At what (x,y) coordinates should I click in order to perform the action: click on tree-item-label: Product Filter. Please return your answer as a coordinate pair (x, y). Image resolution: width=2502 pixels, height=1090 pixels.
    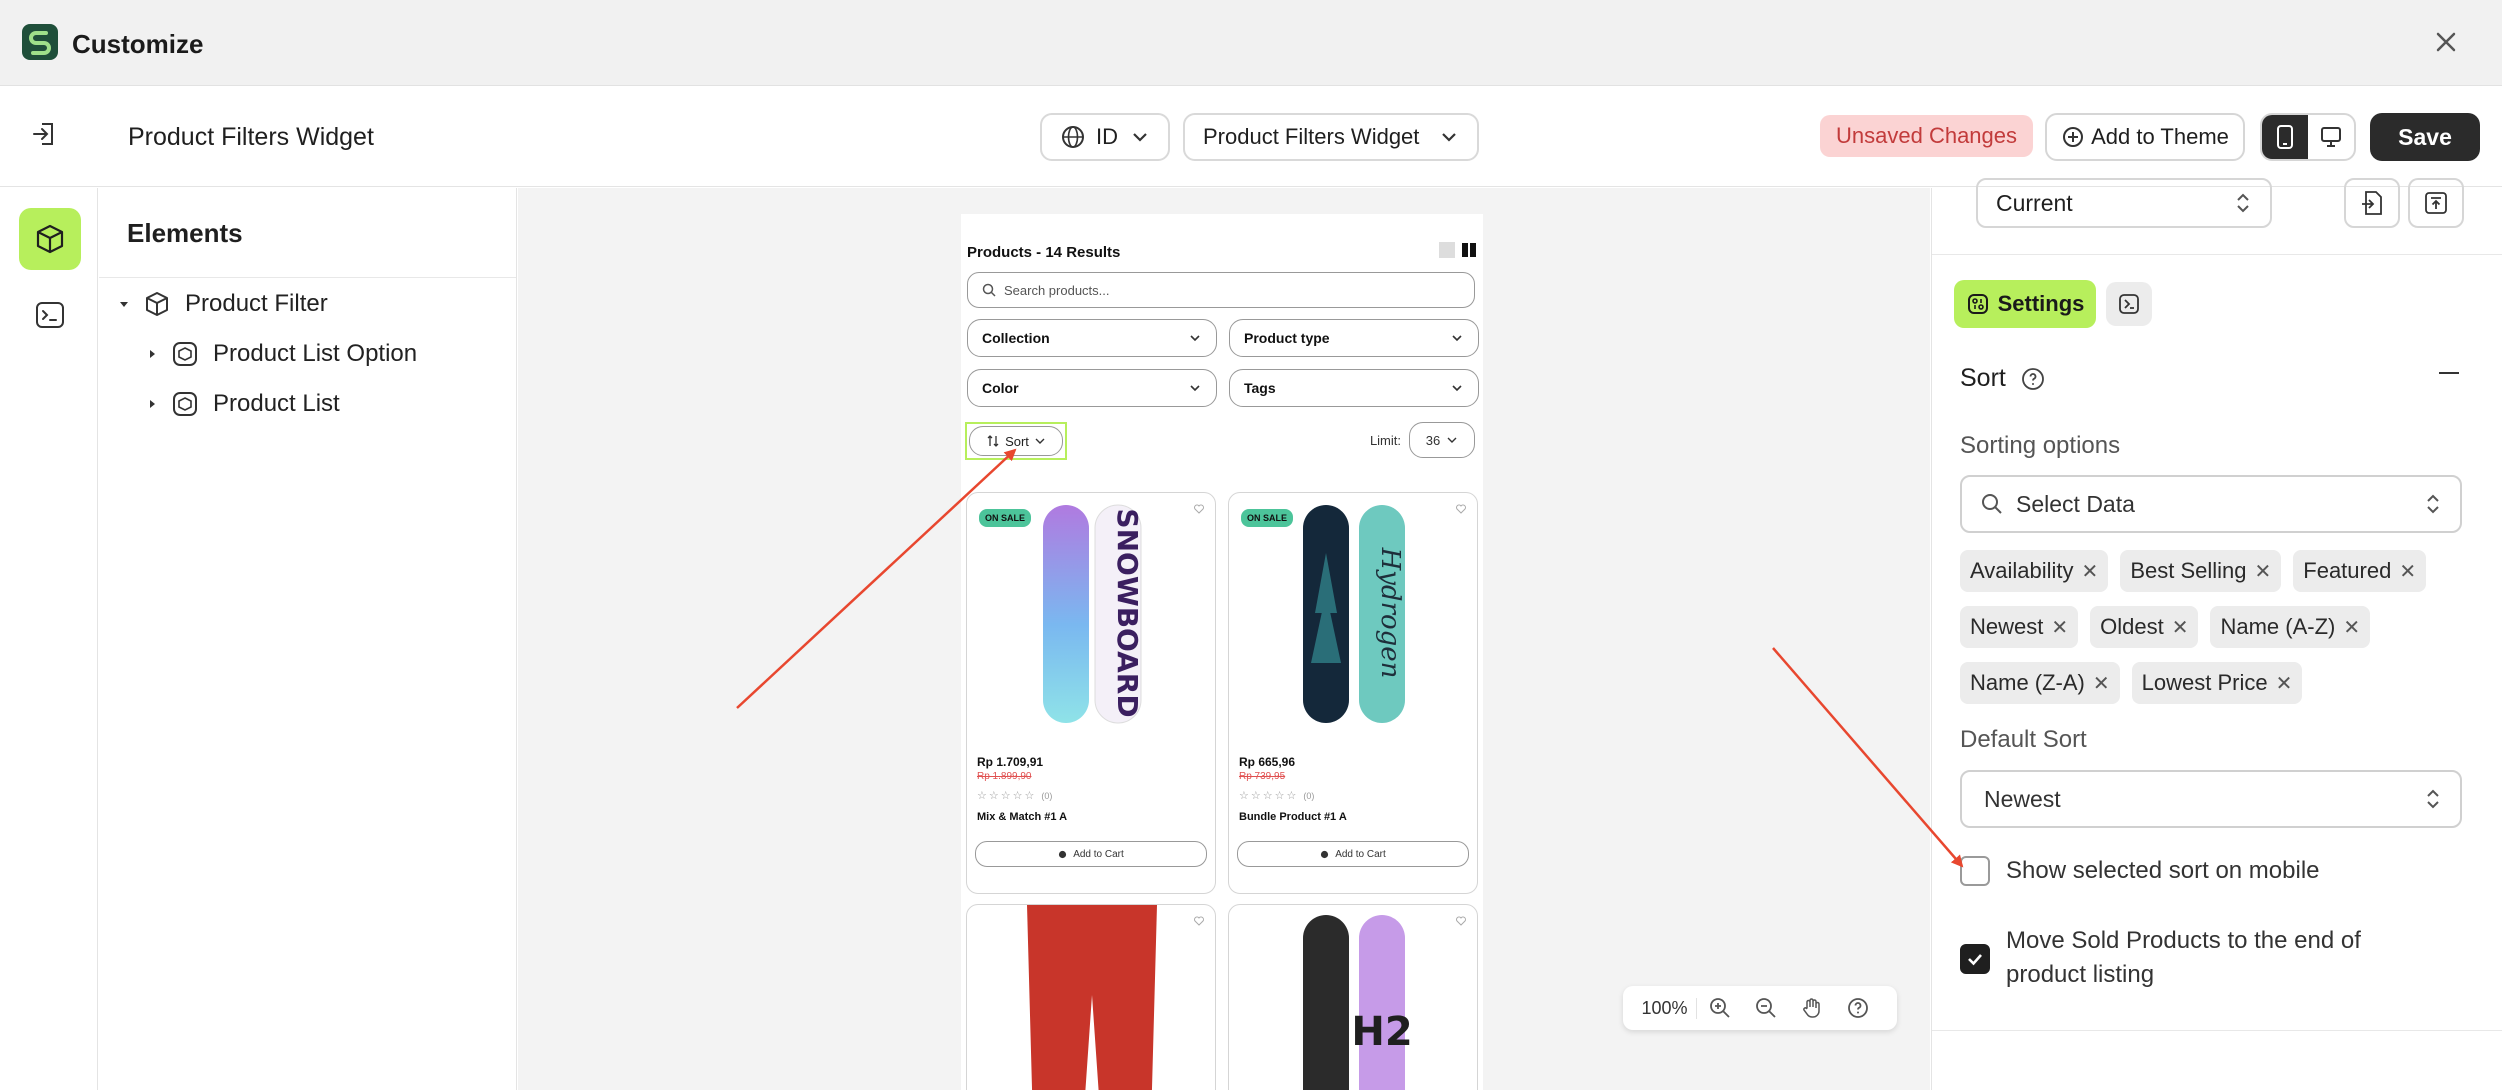
    Looking at the image, I should click on (256, 303).